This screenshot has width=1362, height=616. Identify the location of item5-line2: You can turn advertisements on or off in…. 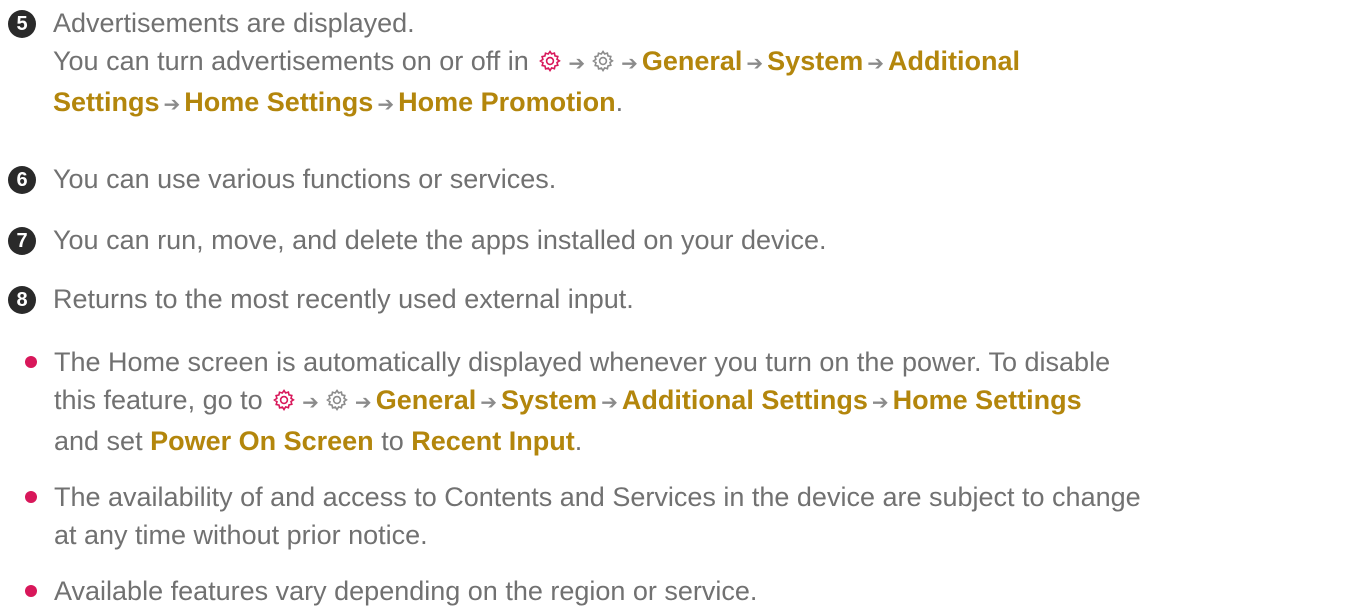
(536, 61).